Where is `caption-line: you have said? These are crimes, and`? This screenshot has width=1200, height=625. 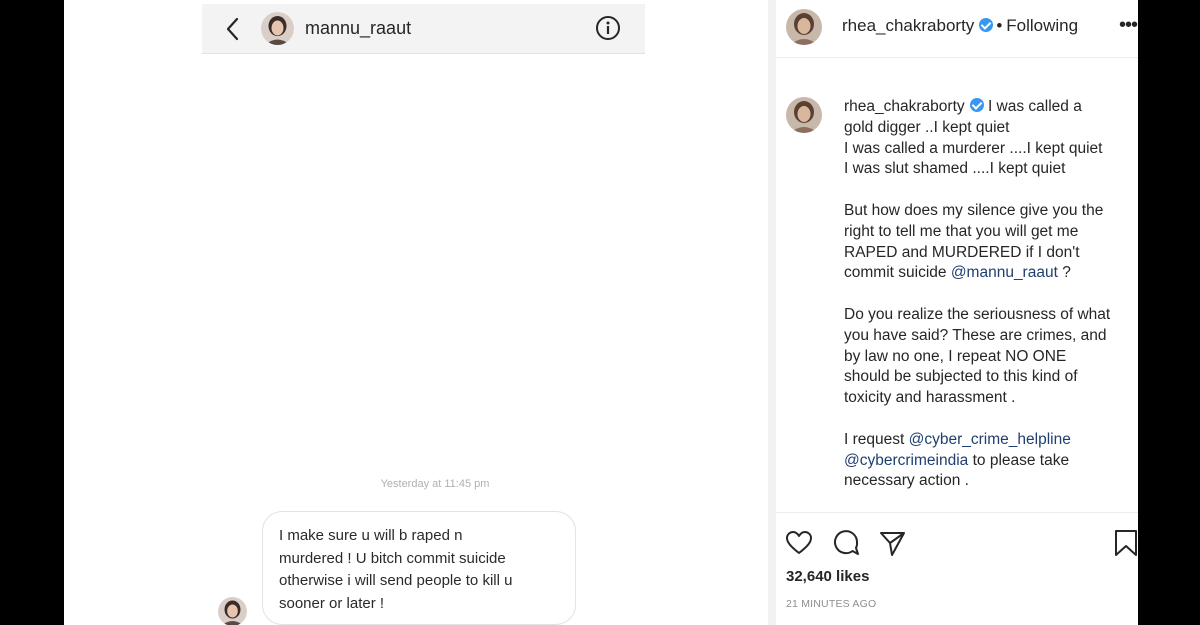 caption-line: you have said? These are crimes, and is located at coordinates (975, 335).